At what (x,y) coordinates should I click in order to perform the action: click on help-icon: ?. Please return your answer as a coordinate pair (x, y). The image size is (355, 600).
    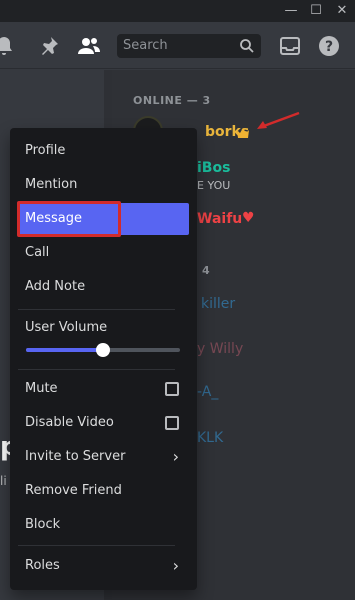
    Looking at the image, I should click on (329, 46).